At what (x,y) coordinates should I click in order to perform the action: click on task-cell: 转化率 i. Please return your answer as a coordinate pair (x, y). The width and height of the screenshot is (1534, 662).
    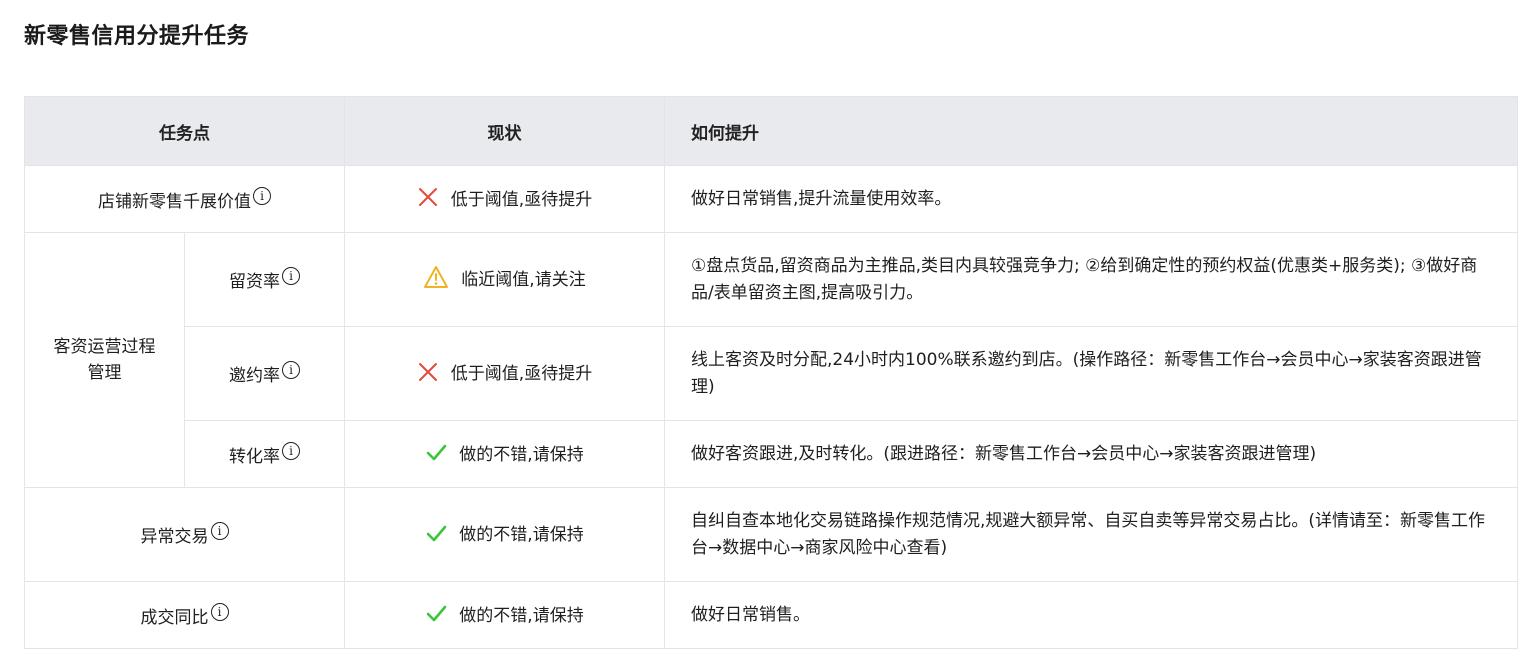
    Looking at the image, I should click on (264, 454).